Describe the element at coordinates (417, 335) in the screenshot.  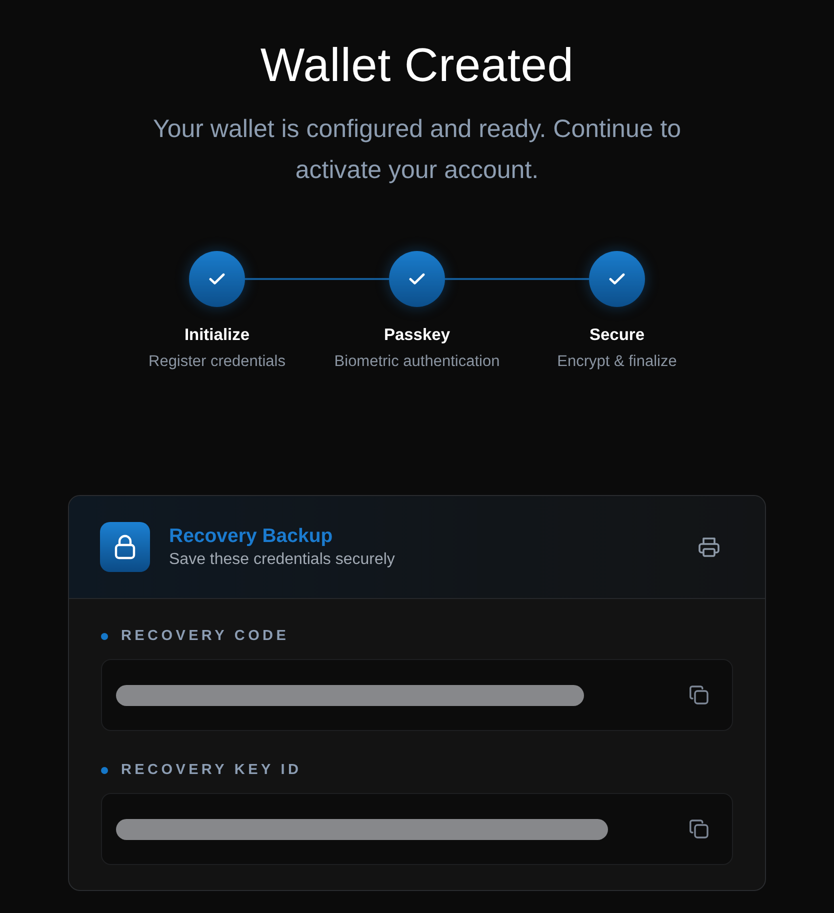
I see `step-label: Passkey` at that location.